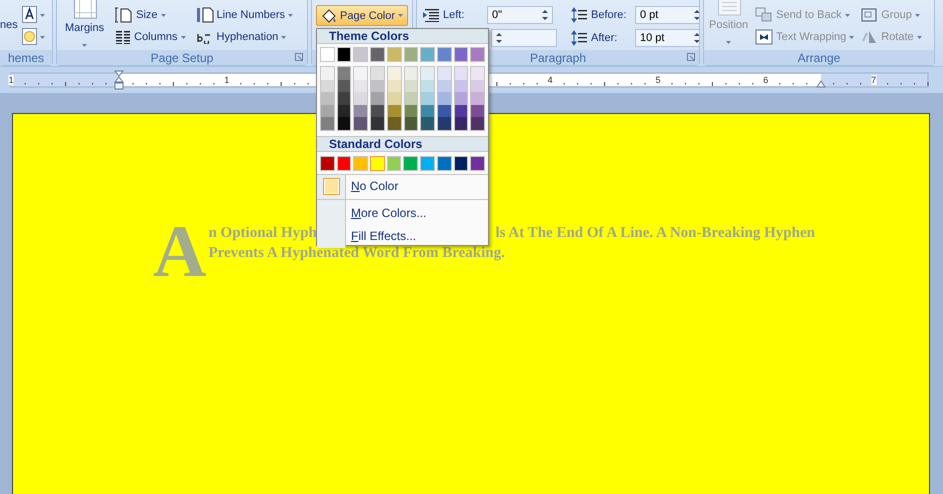 This screenshot has width=943, height=494. Describe the element at coordinates (604, 38) in the screenshot. I see `field-label: After:` at that location.